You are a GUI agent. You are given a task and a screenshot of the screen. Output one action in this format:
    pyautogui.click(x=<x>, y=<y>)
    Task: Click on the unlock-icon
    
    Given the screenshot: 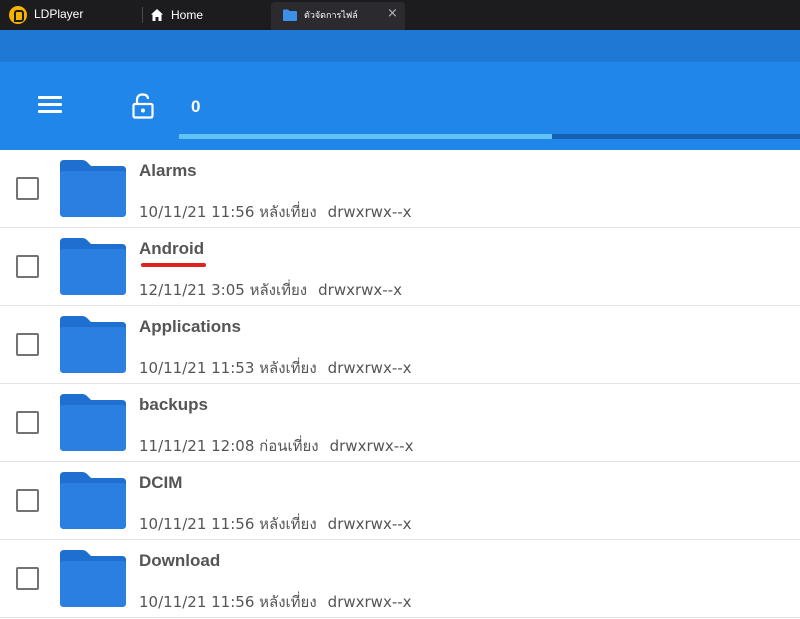 What is the action you would take?
    pyautogui.click(x=143, y=106)
    